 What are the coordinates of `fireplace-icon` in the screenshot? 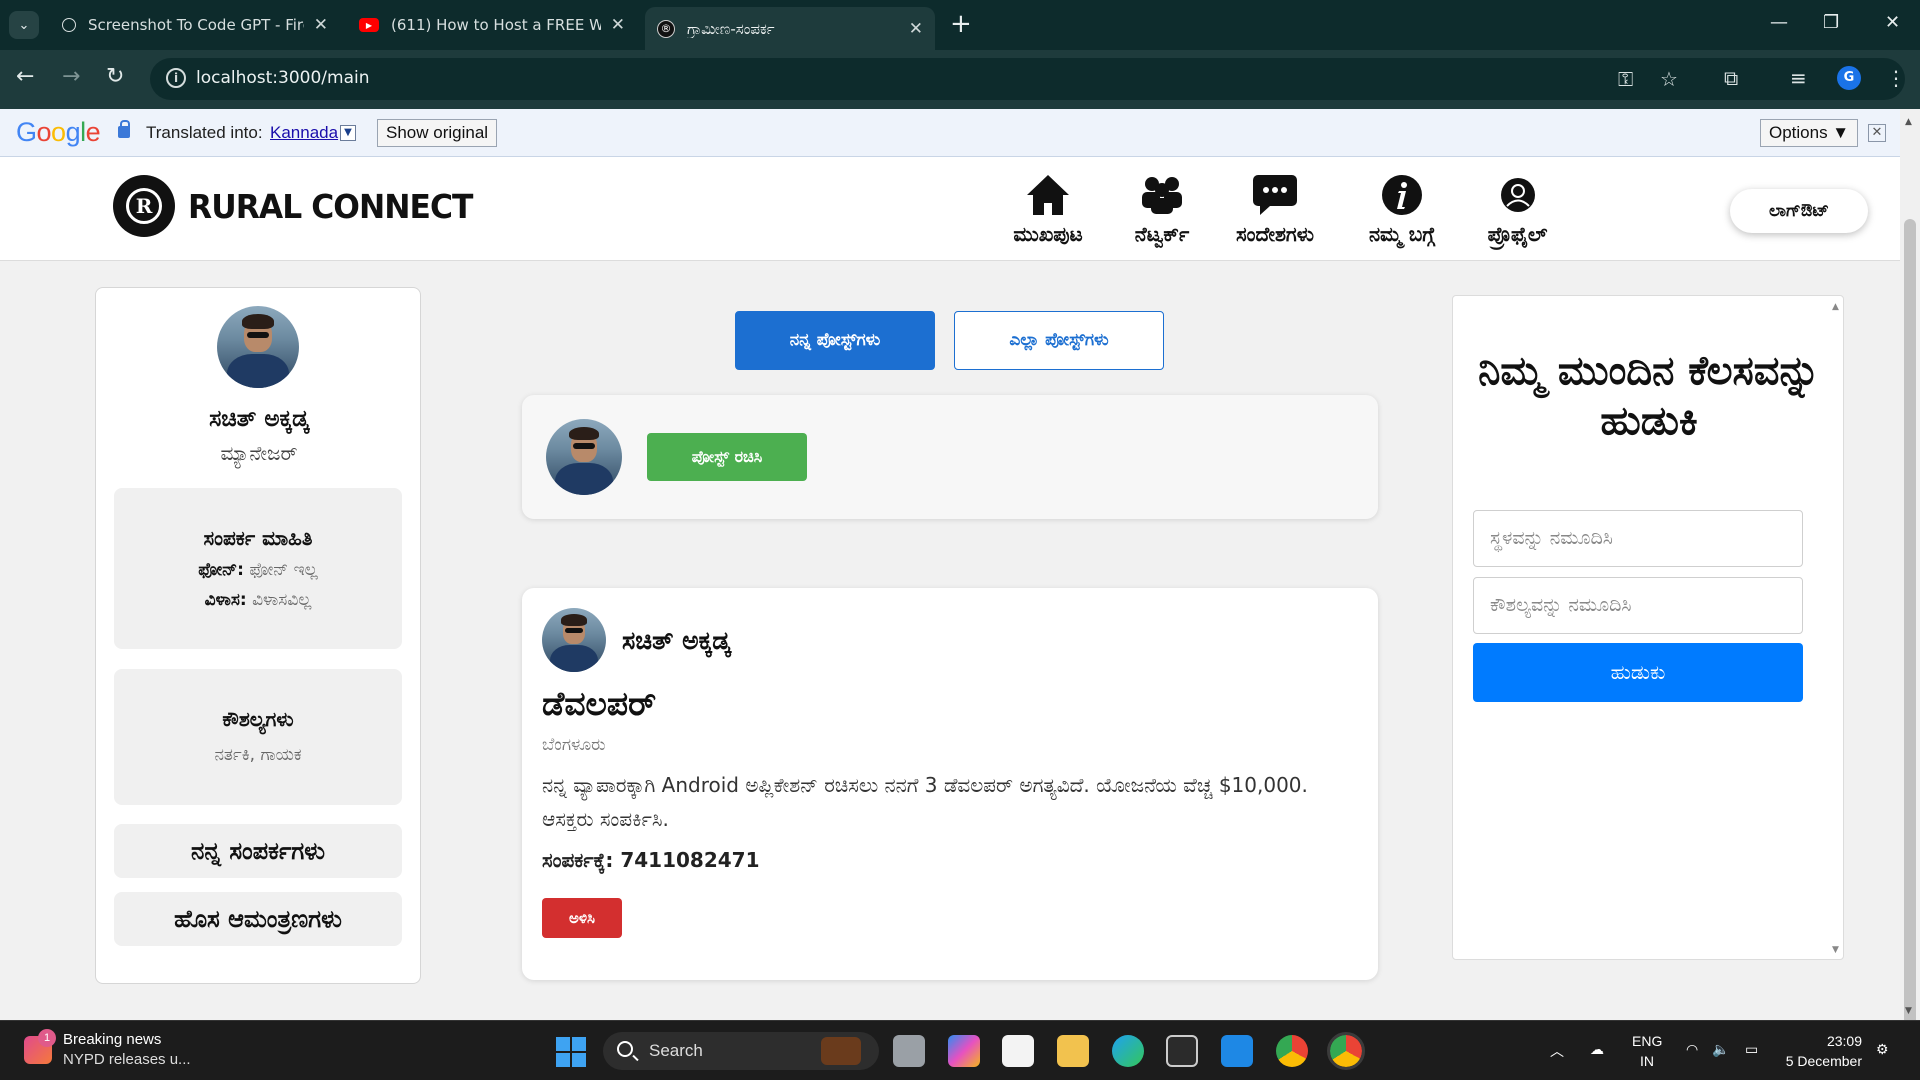 It's located at (841, 1051).